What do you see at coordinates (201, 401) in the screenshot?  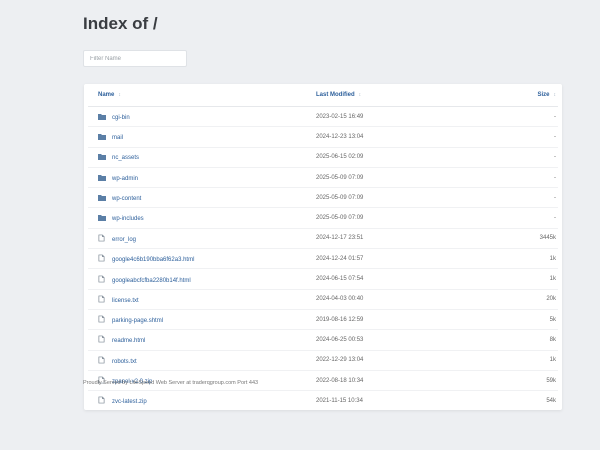 I see `name-cell: zvc-latest.zip` at bounding box center [201, 401].